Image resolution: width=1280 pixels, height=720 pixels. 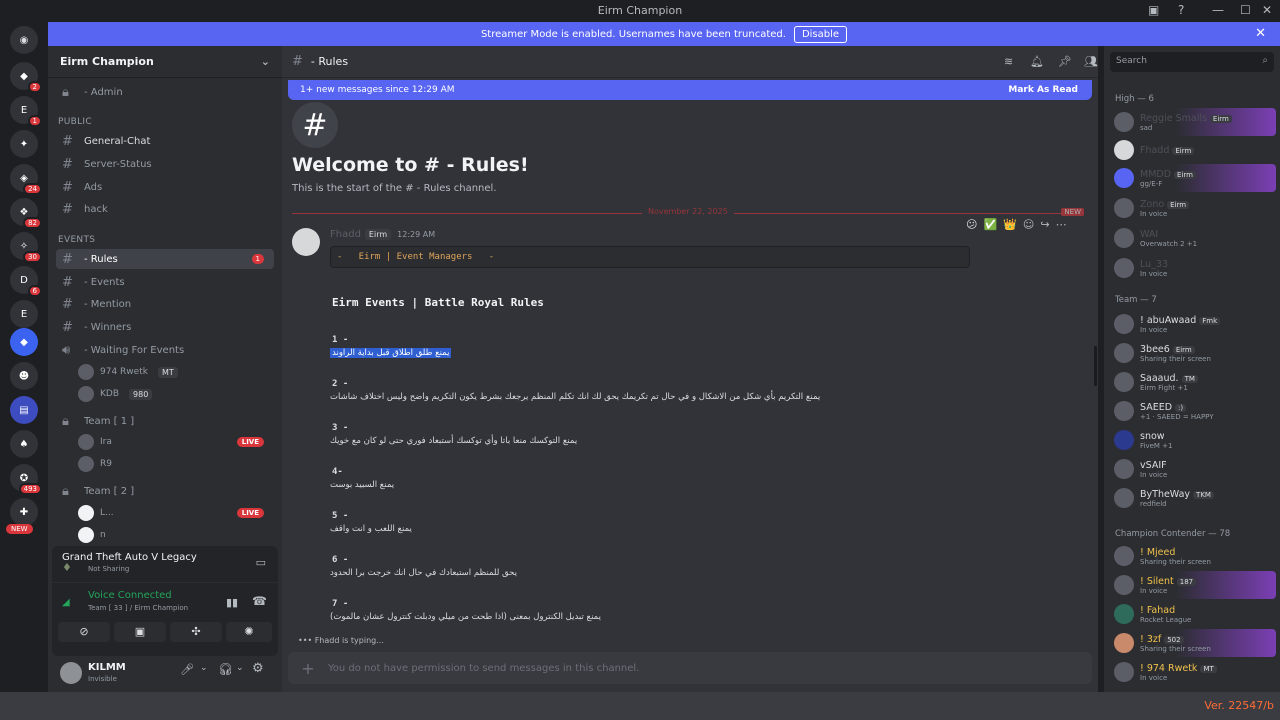 What do you see at coordinates (1010, 224) in the screenshot?
I see `crown-reaction-icon: 👑` at bounding box center [1010, 224].